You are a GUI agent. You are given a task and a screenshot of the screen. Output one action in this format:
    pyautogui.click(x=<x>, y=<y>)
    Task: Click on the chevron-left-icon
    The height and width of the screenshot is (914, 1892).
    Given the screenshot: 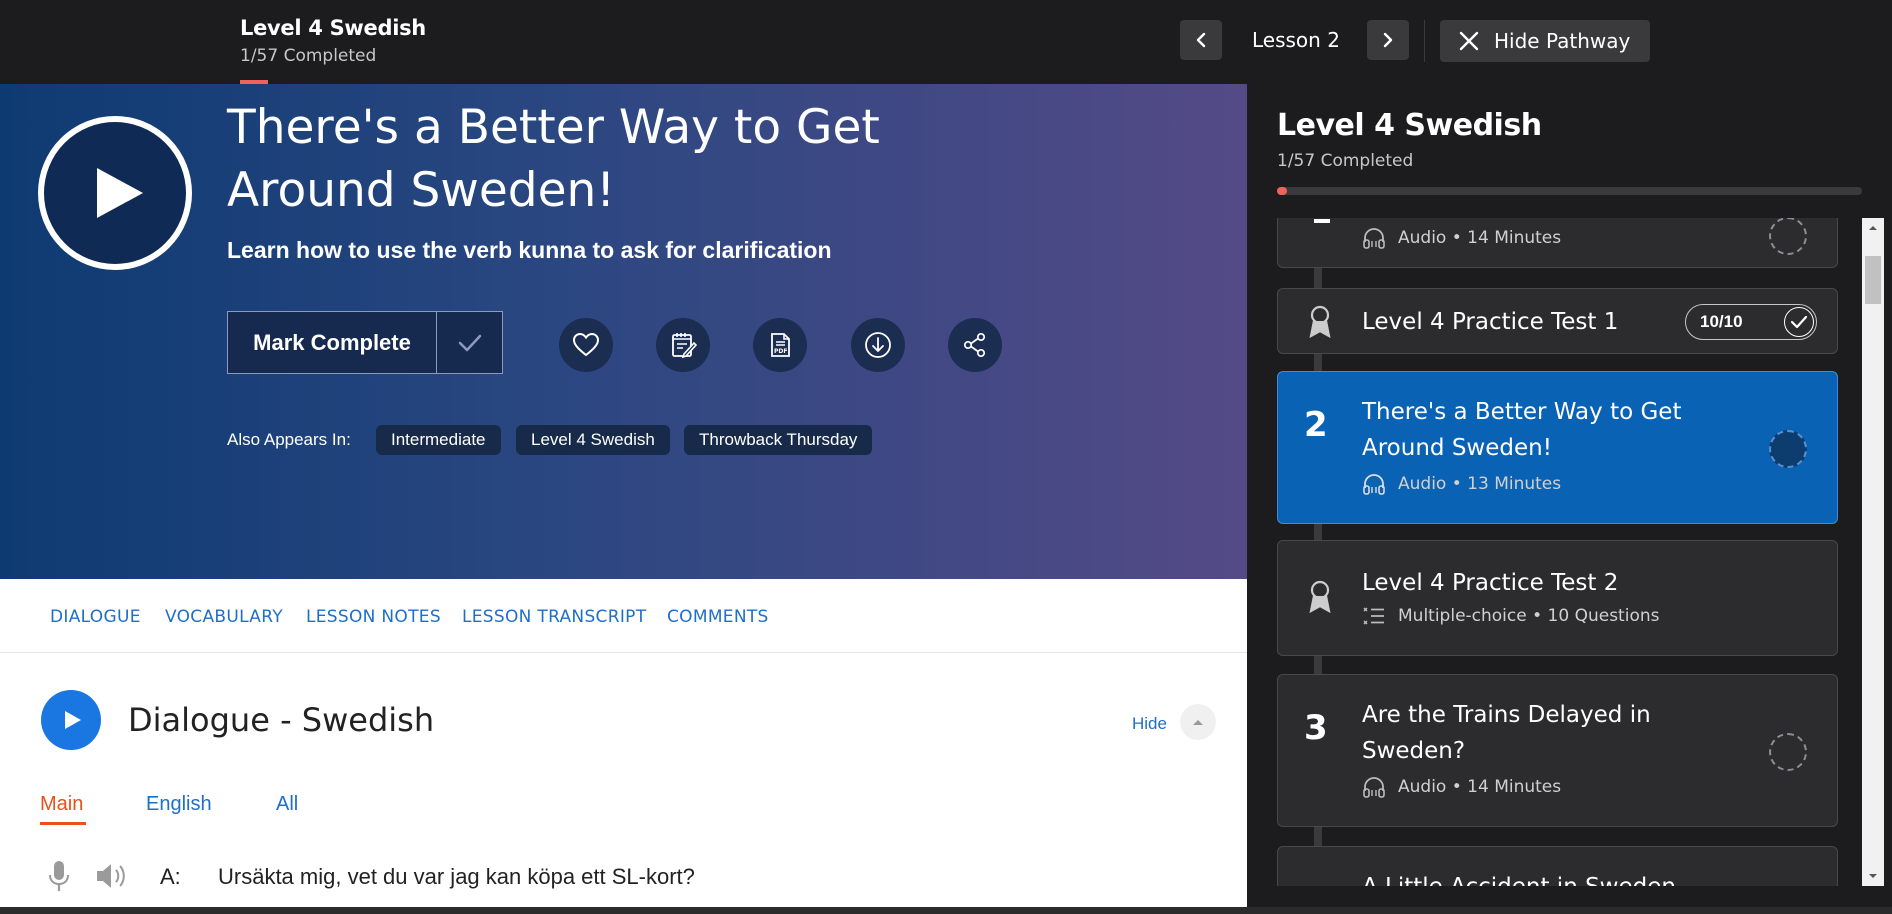 What is the action you would take?
    pyautogui.click(x=1201, y=40)
    